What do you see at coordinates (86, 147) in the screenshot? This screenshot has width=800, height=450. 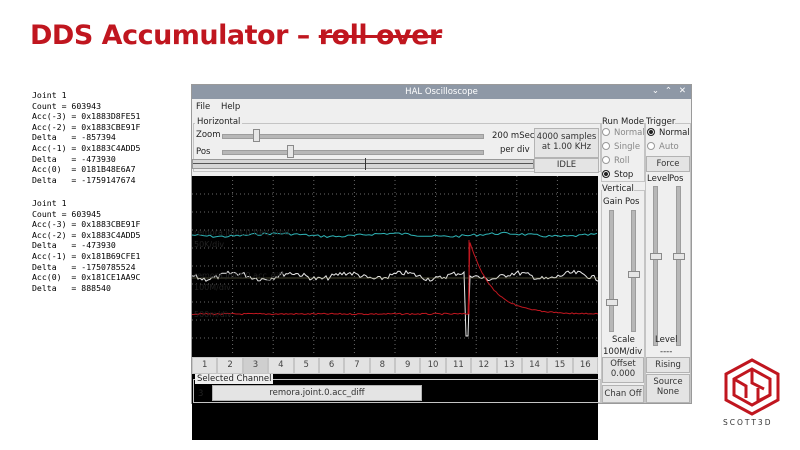 I see `dump1-line: Acc(-1) = 0x1883C4ADD5` at bounding box center [86, 147].